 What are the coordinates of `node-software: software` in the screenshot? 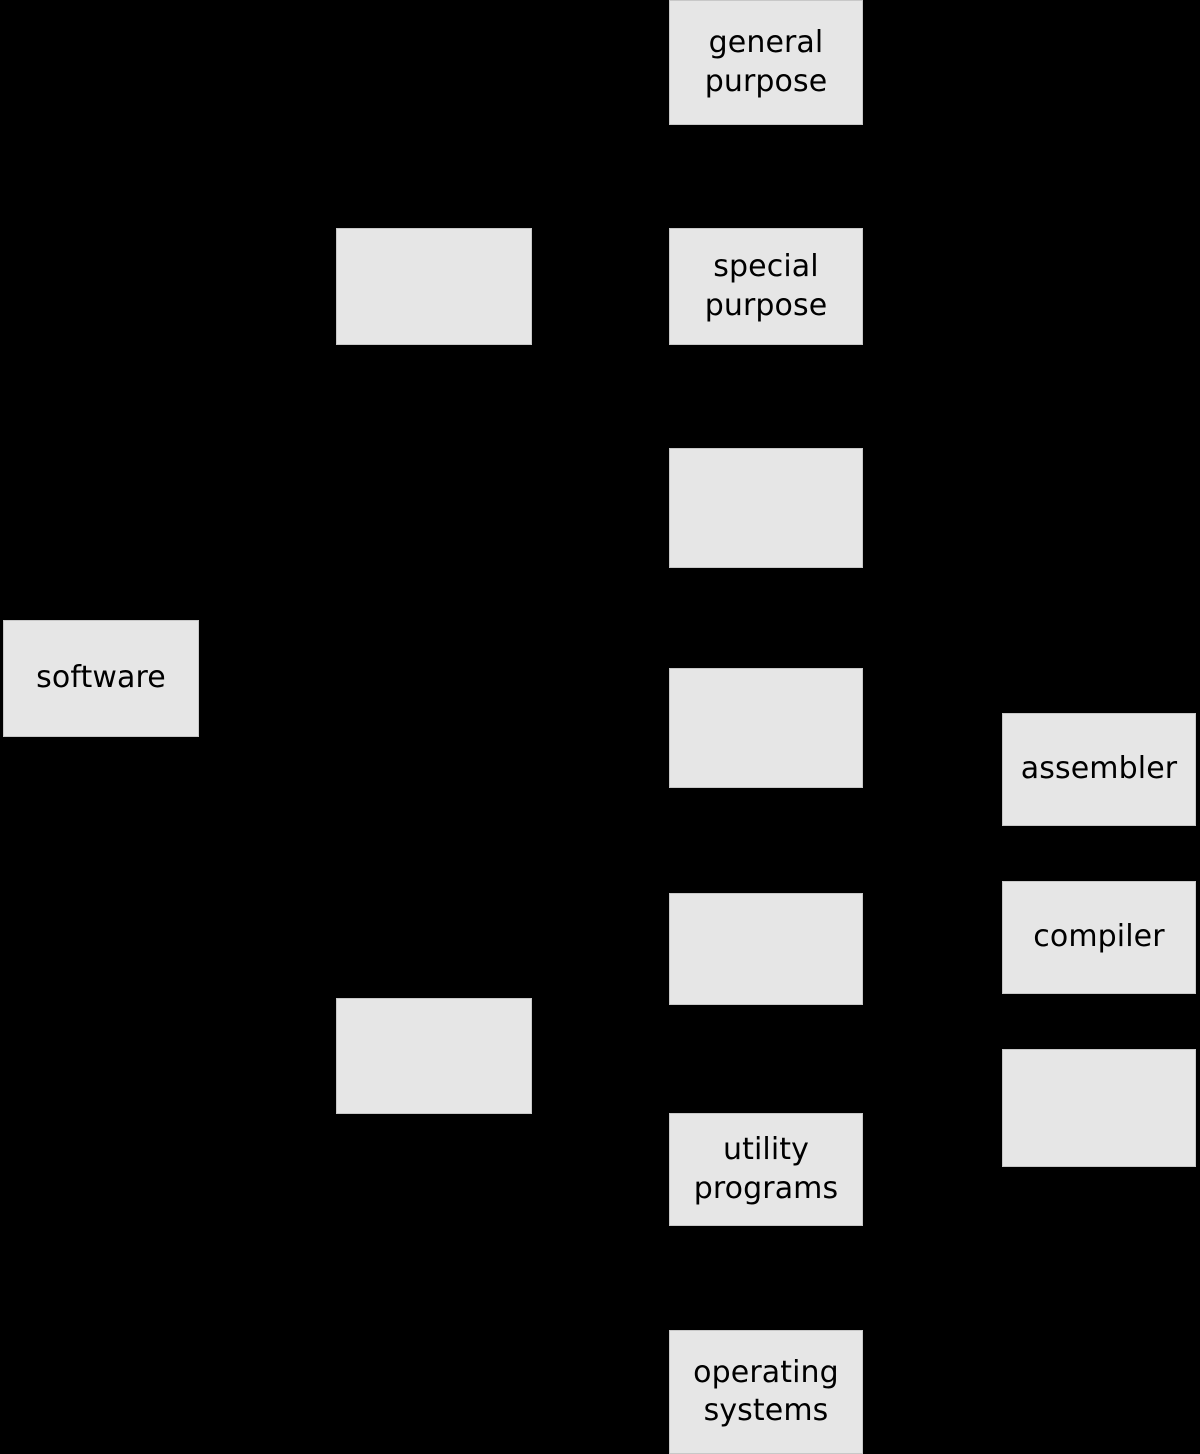 It's located at (101, 678).